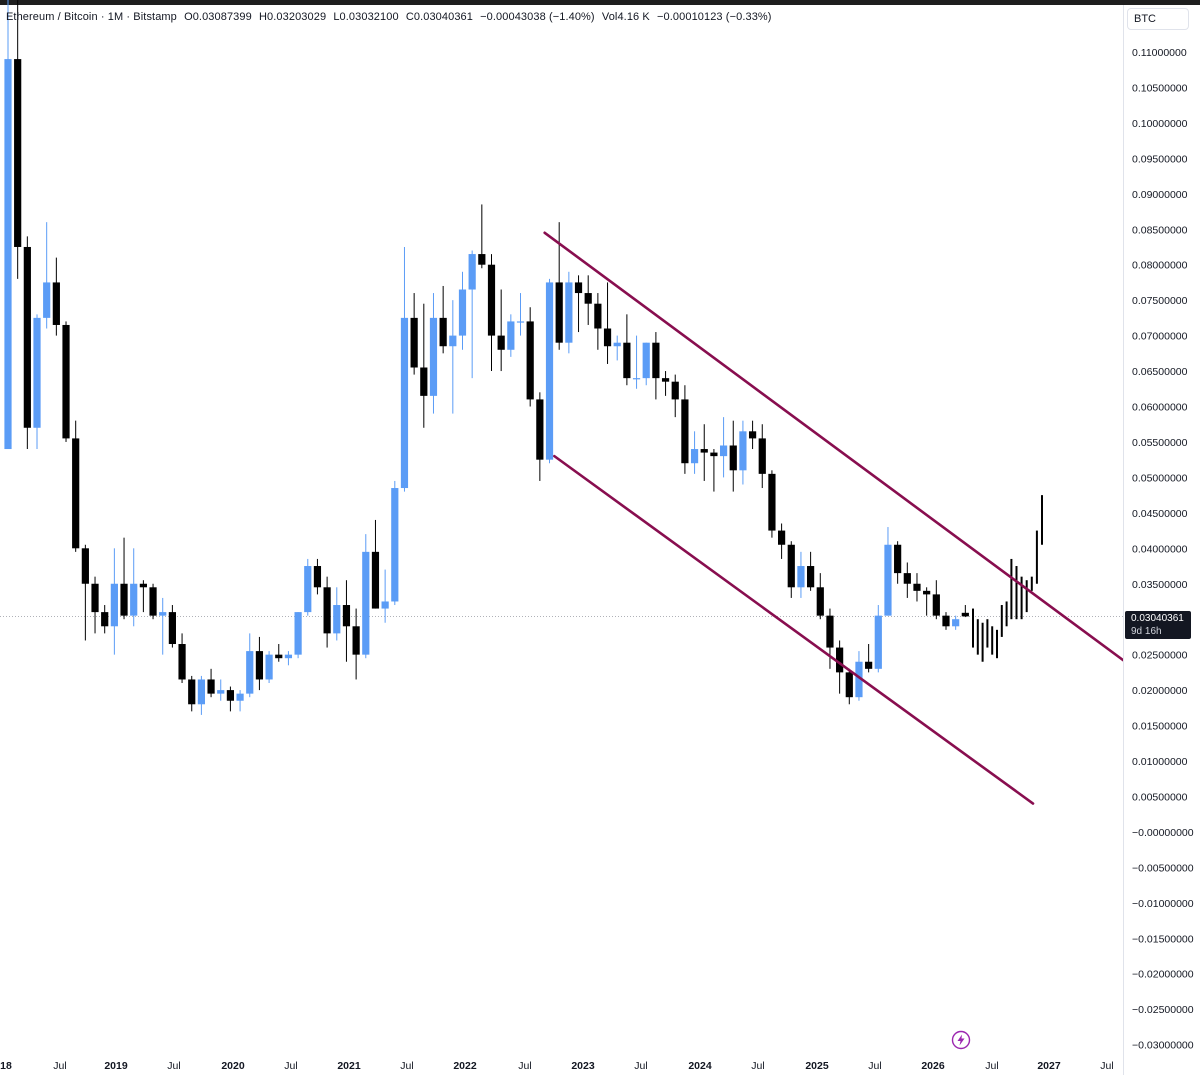  I want to click on currency-selector: BTC, so click(1158, 19).